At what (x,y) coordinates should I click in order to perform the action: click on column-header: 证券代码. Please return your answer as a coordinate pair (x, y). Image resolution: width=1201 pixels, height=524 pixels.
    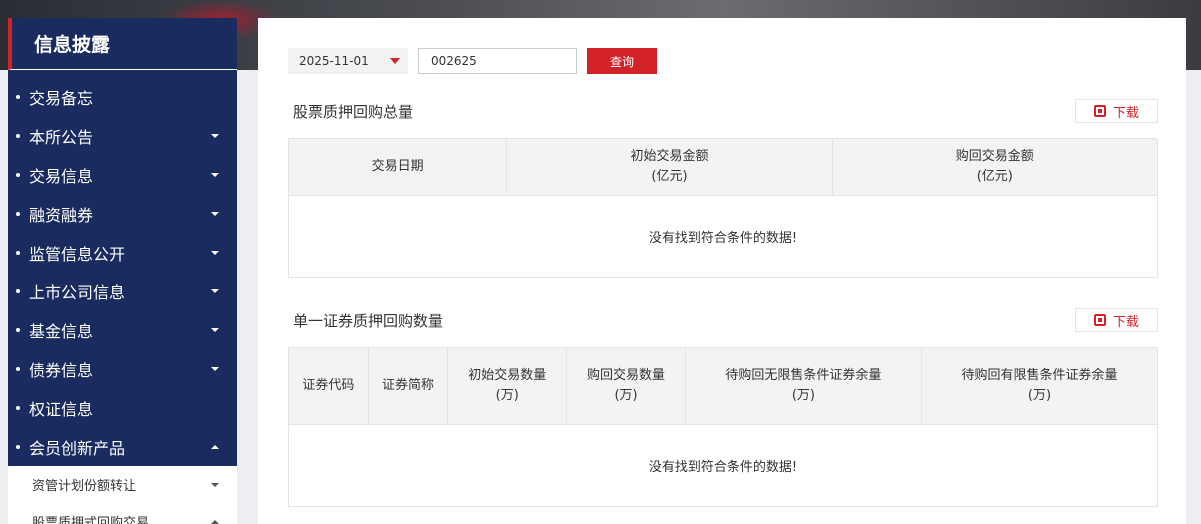
    Looking at the image, I should click on (328, 386).